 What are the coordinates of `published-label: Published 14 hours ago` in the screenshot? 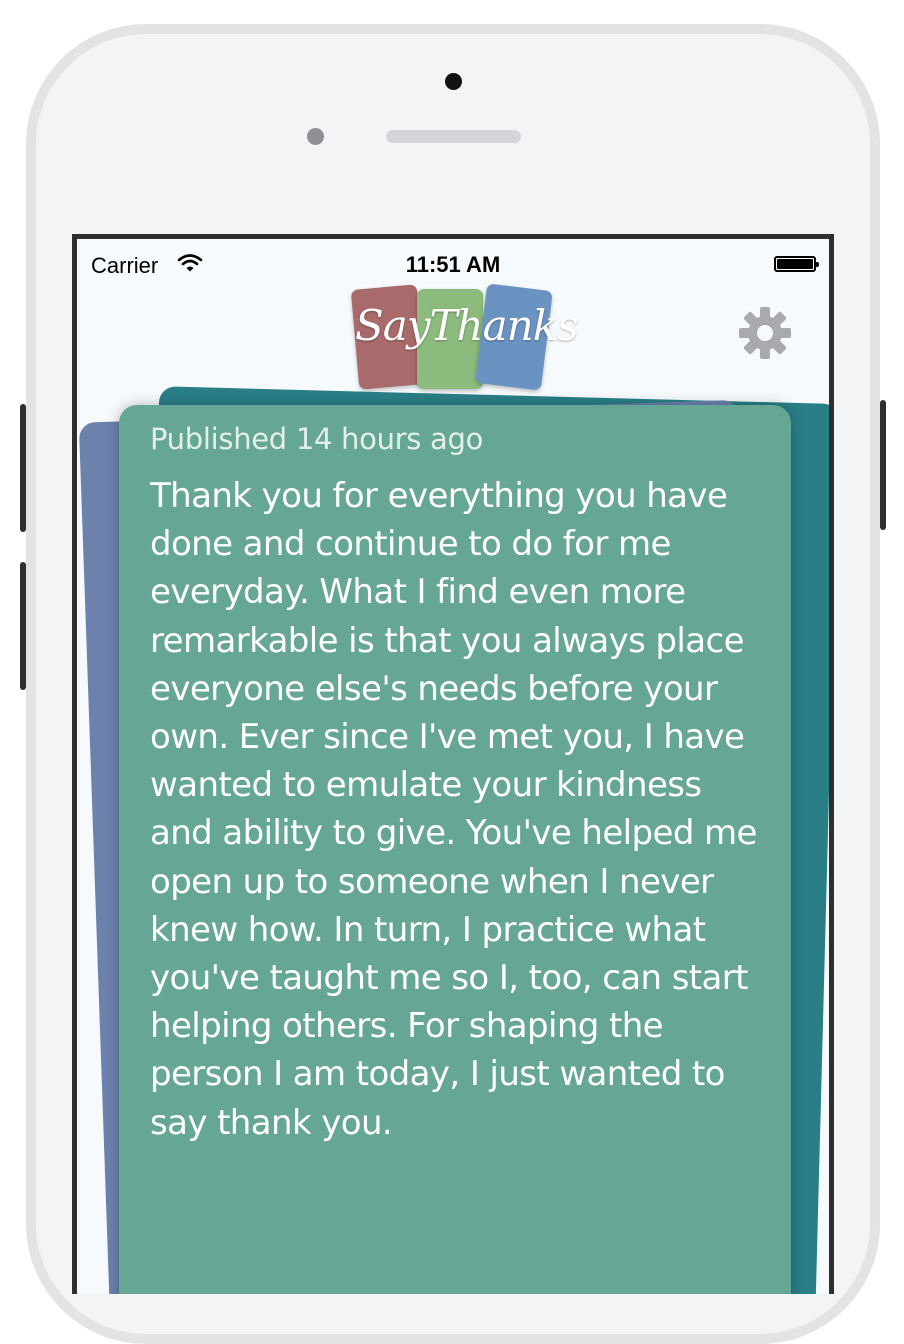 It's located at (317, 439).